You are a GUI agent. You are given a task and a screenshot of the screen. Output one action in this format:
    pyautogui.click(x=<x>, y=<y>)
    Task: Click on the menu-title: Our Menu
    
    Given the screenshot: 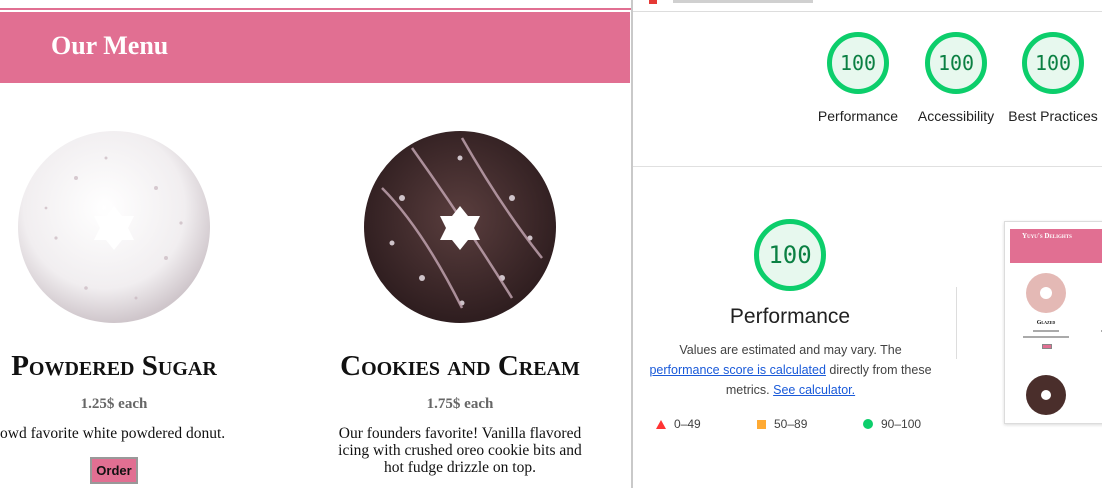 What is the action you would take?
    pyautogui.click(x=110, y=45)
    